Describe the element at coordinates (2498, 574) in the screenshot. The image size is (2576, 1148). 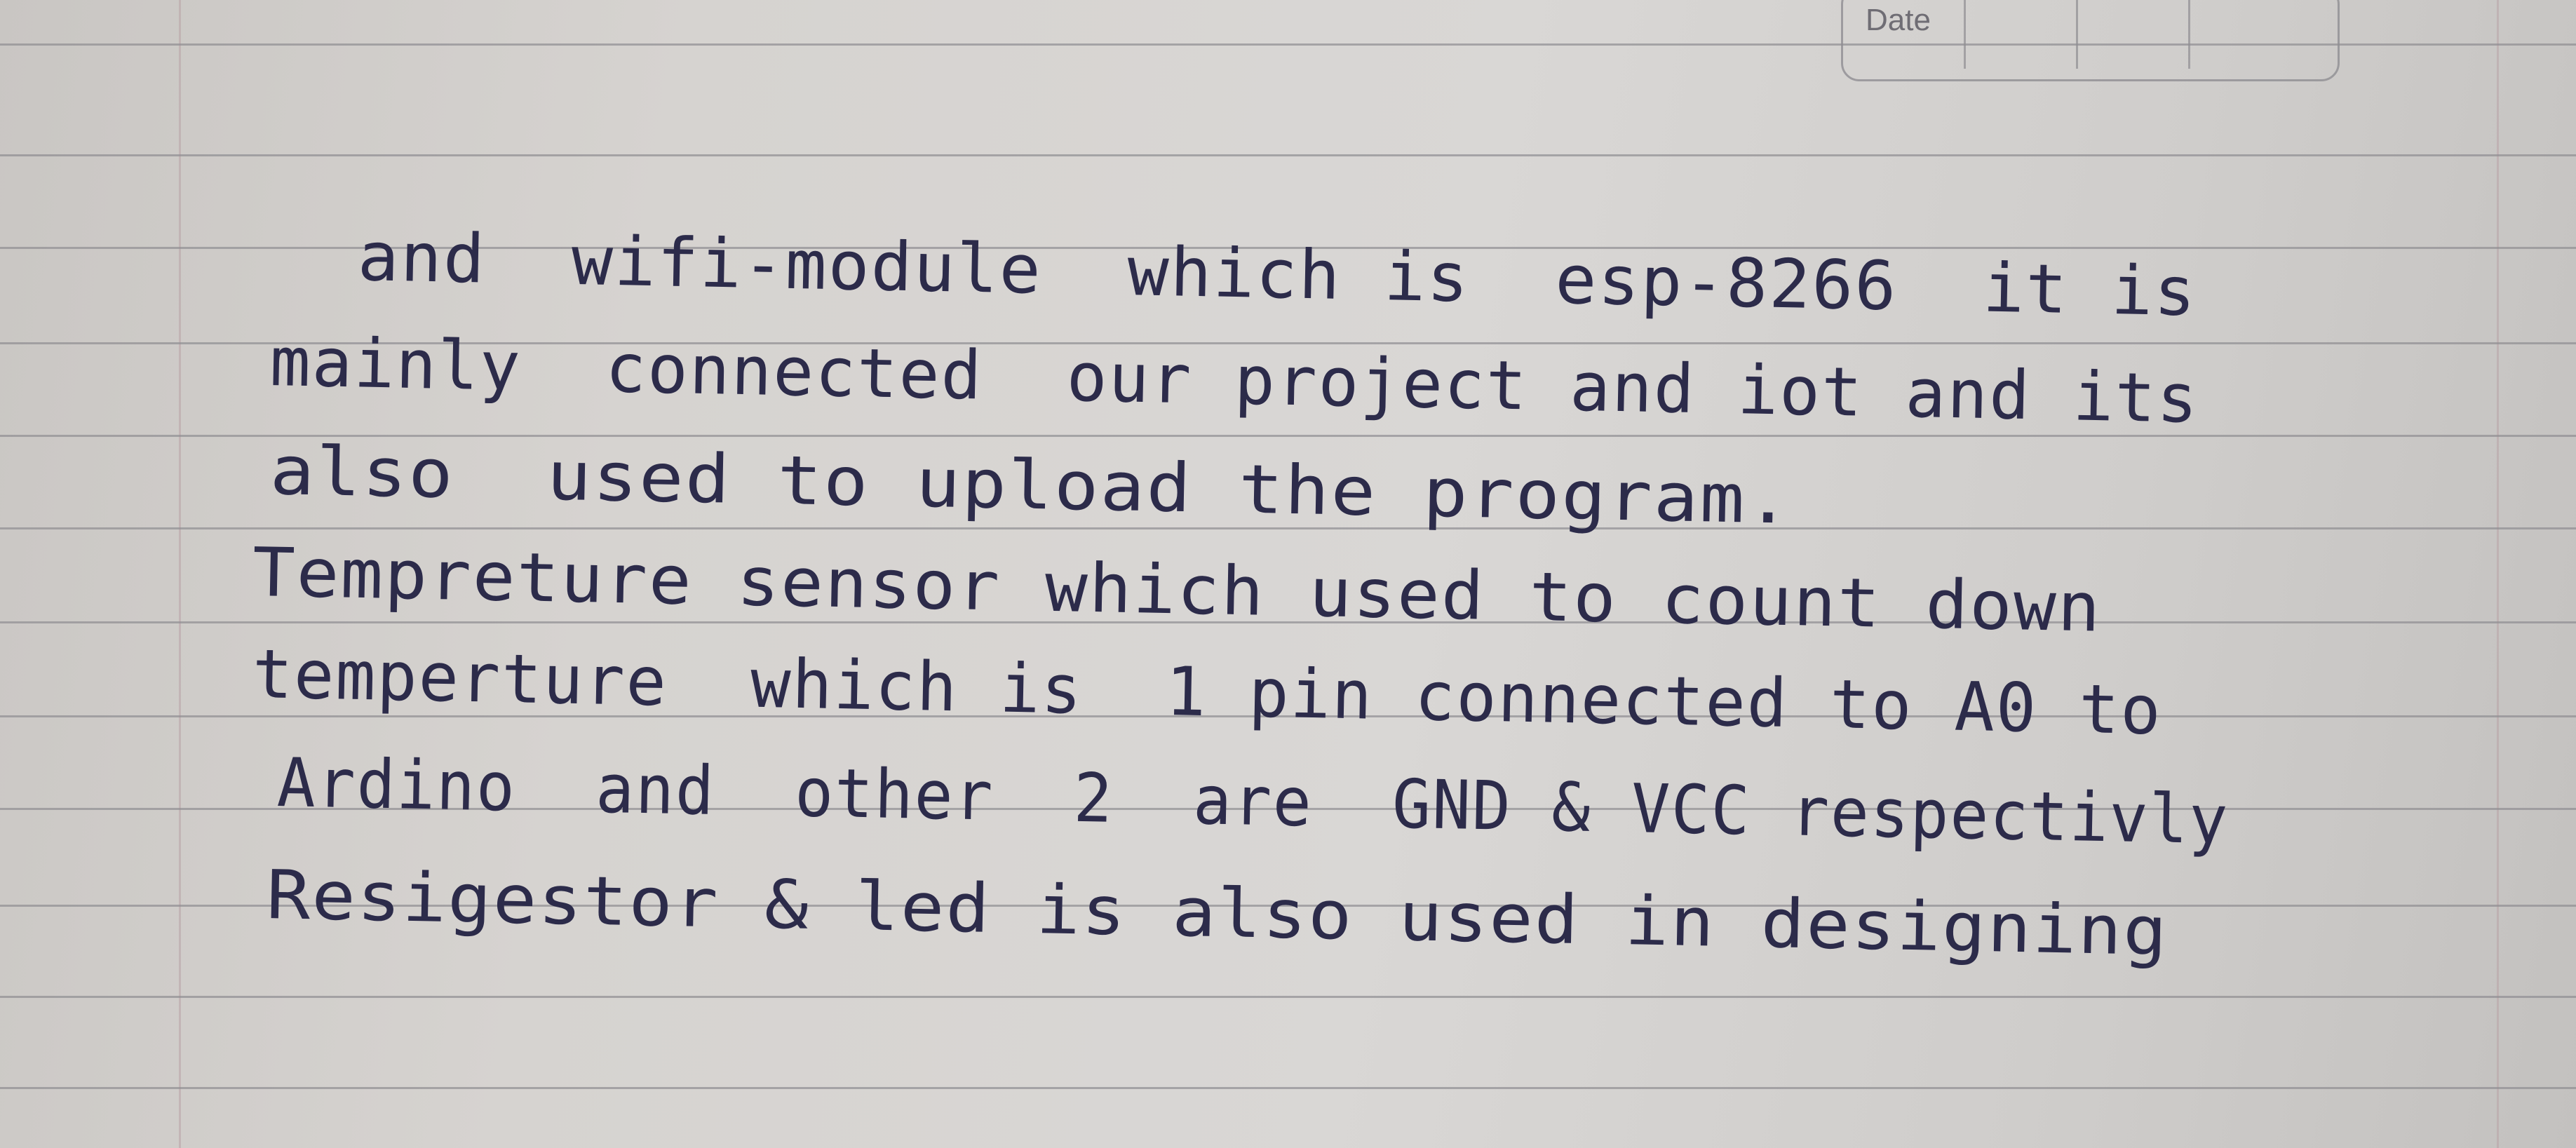
I see `right-margin-line` at that location.